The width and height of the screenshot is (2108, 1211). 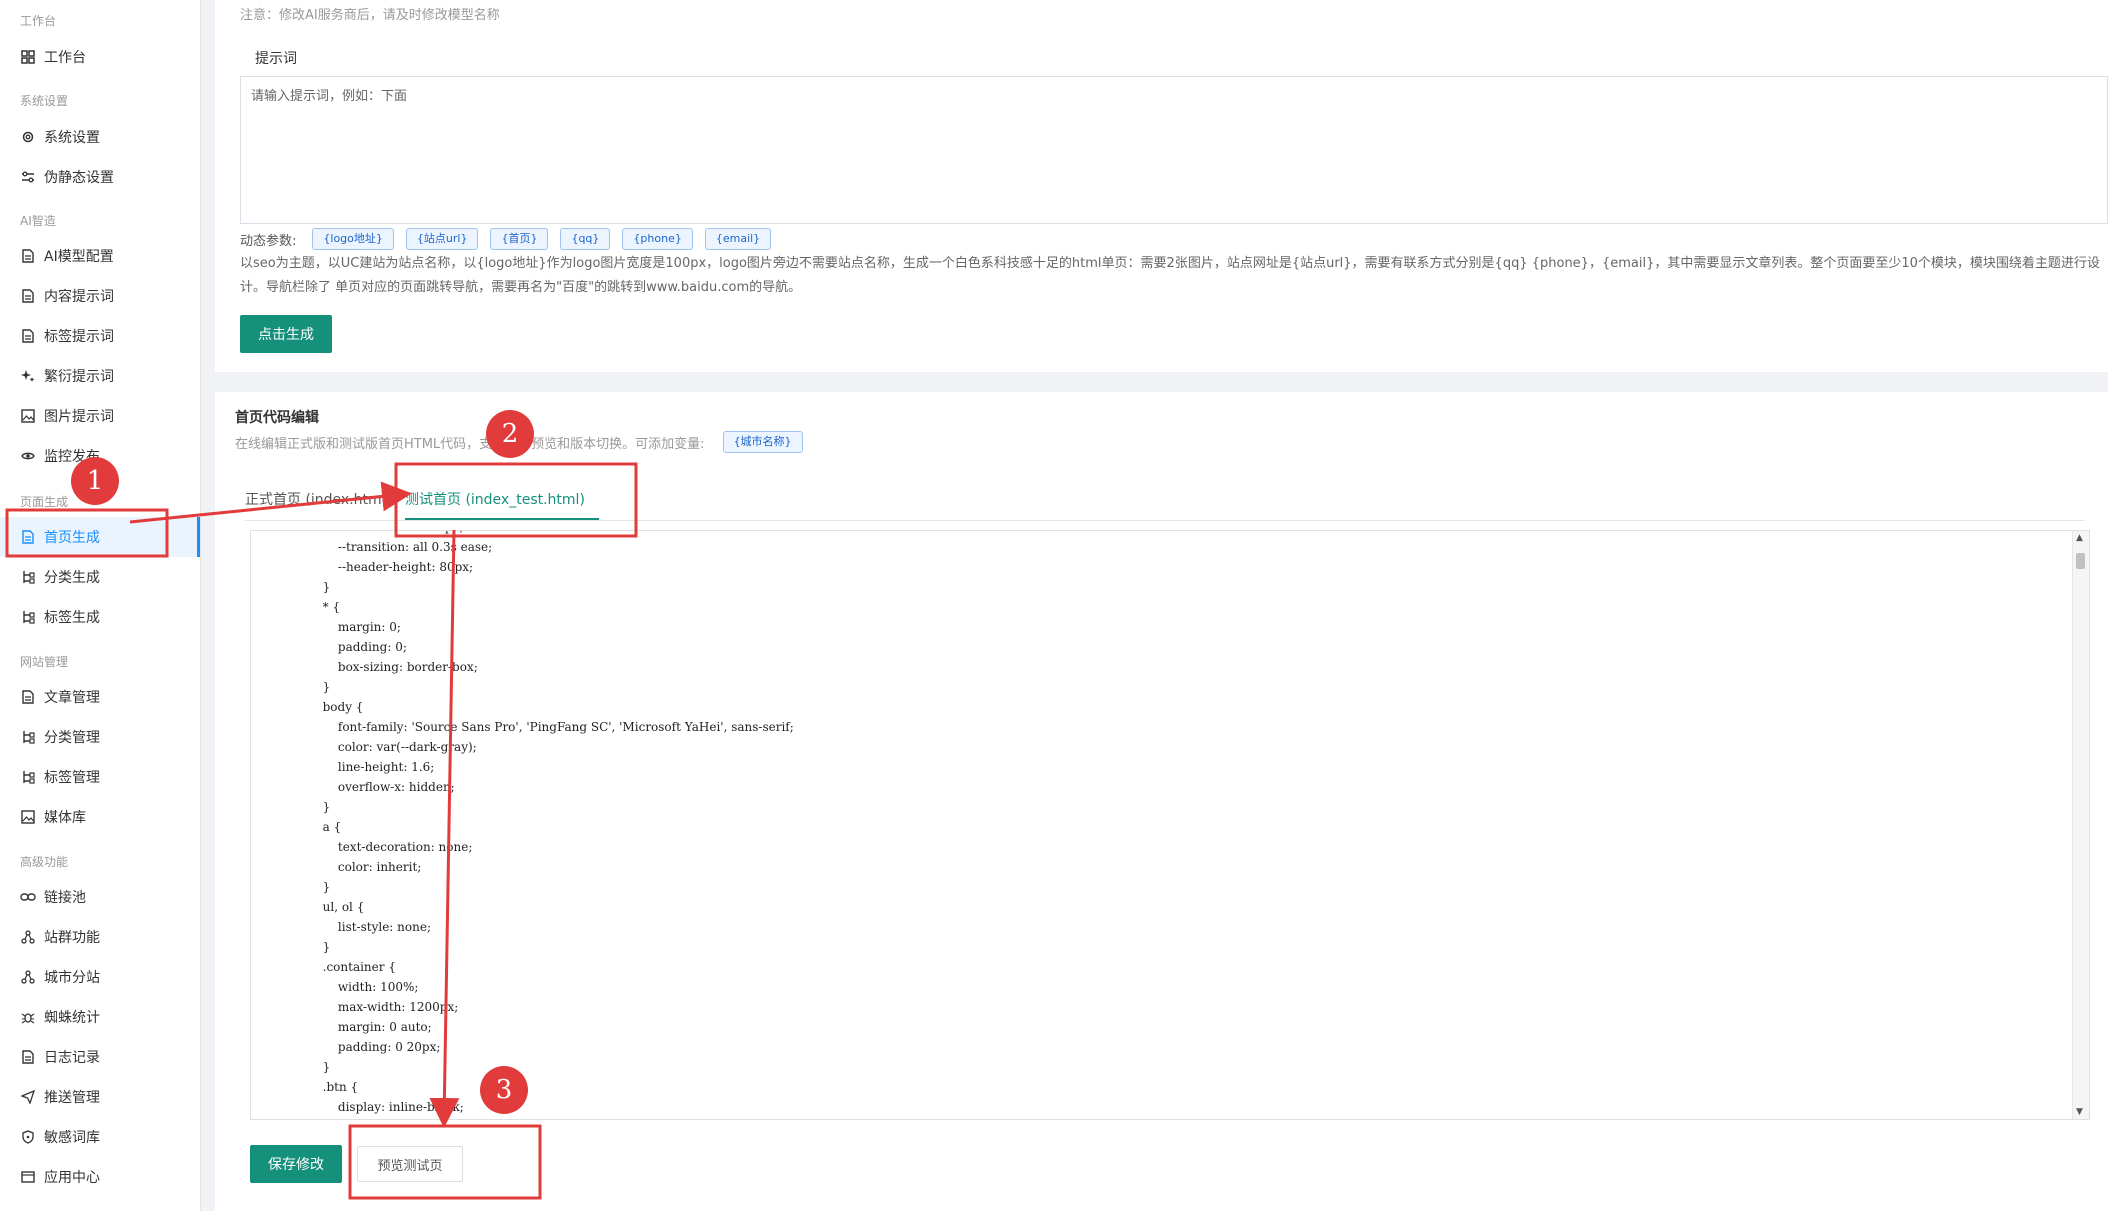 What do you see at coordinates (2079, 1112) in the screenshot?
I see `scroll-down-icon: ▼` at bounding box center [2079, 1112].